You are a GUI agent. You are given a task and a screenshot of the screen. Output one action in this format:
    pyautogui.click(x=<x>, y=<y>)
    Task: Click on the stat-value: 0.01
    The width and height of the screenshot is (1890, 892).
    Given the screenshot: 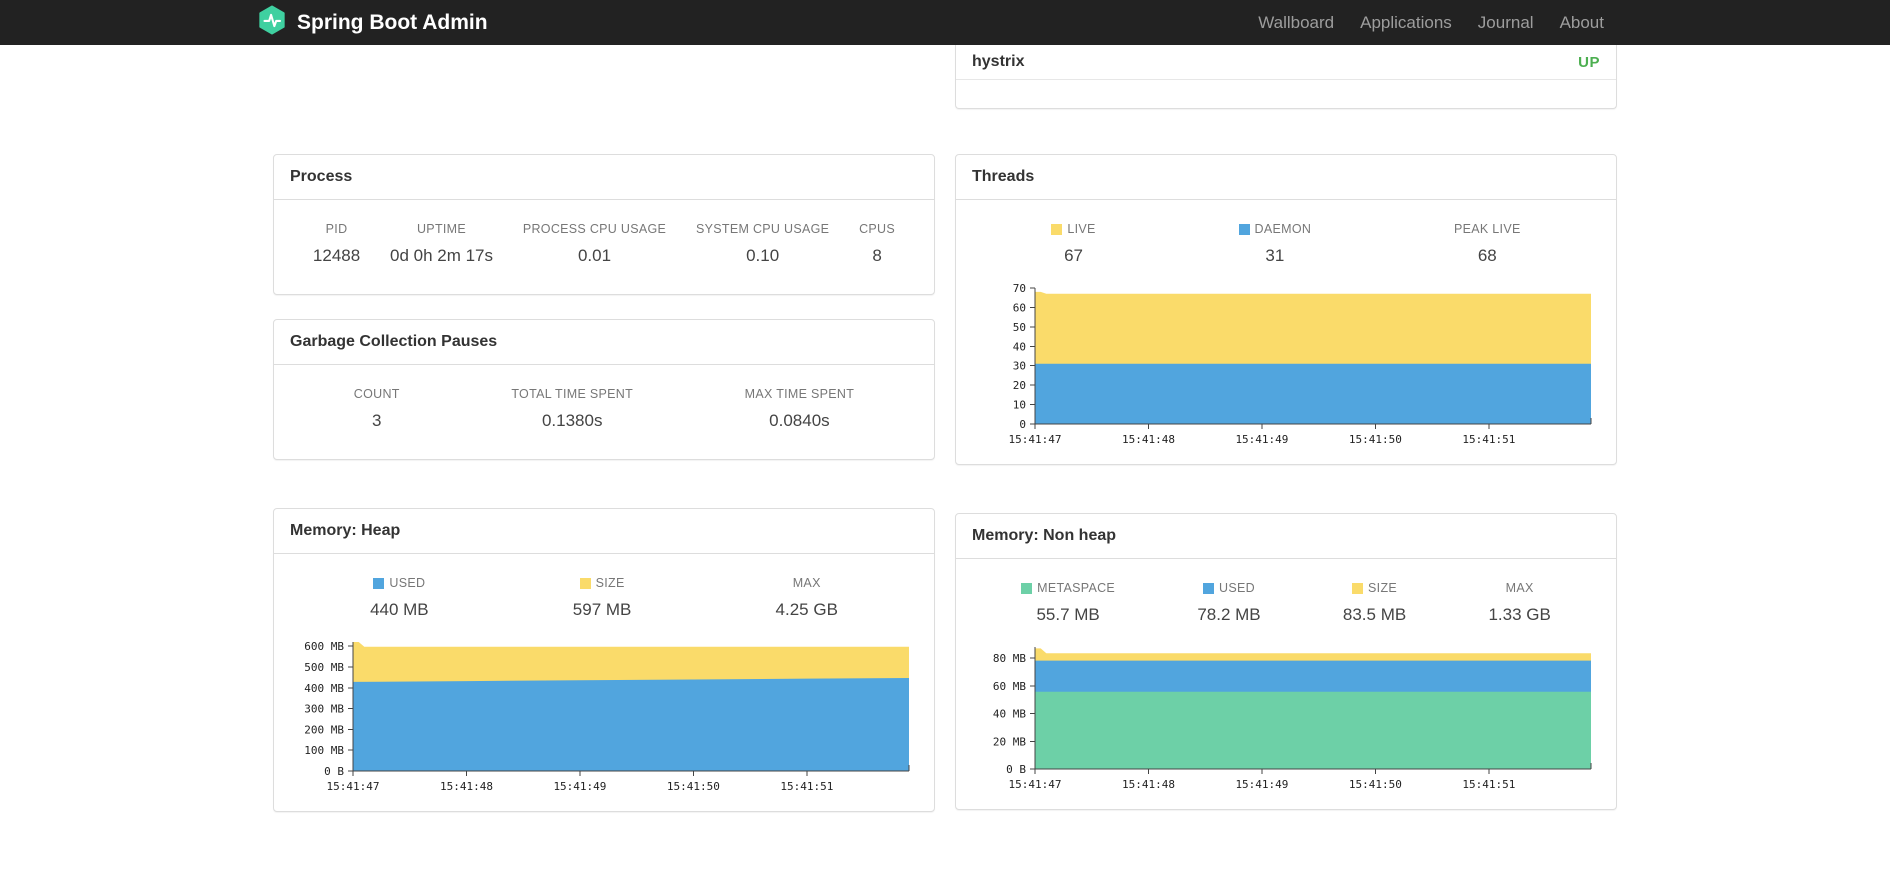 What is the action you would take?
    pyautogui.click(x=594, y=255)
    